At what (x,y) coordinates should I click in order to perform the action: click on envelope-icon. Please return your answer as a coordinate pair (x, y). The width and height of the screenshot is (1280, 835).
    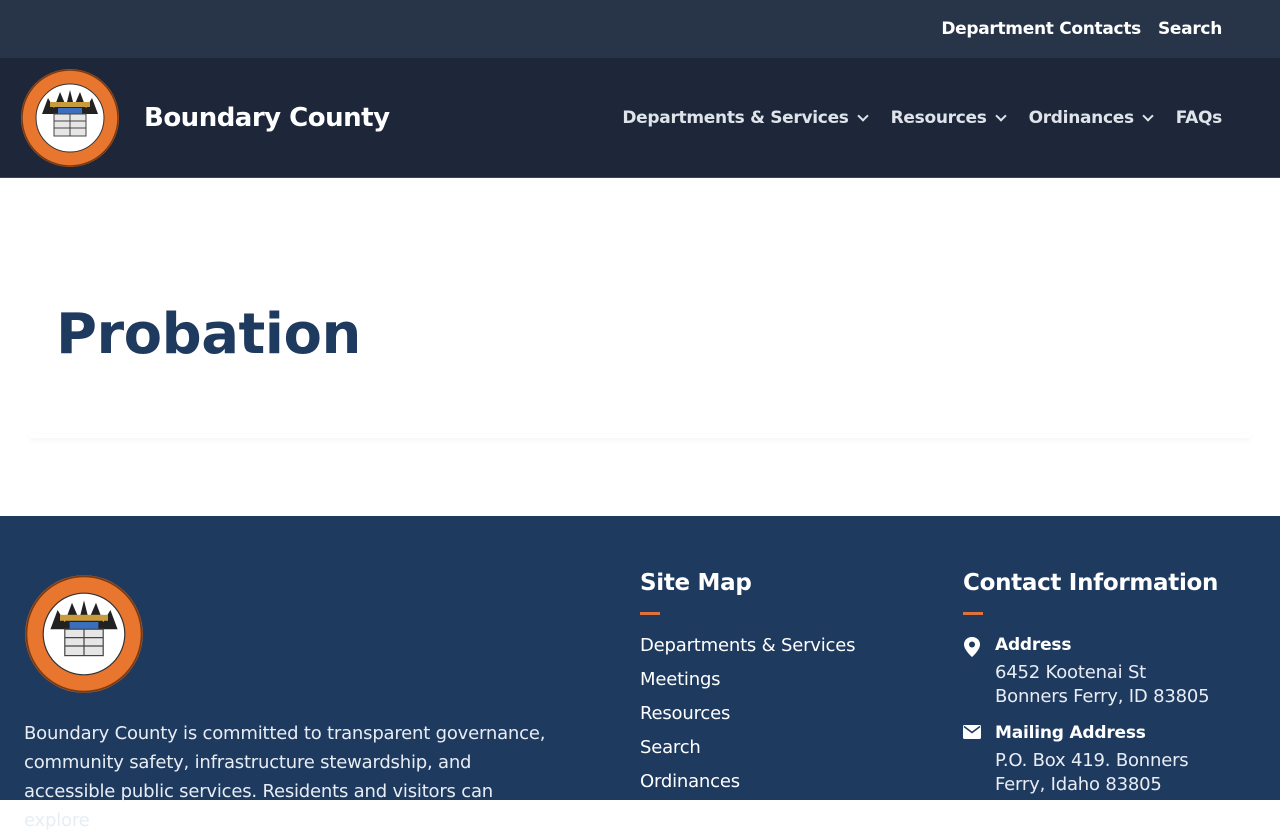
    Looking at the image, I should click on (972, 732).